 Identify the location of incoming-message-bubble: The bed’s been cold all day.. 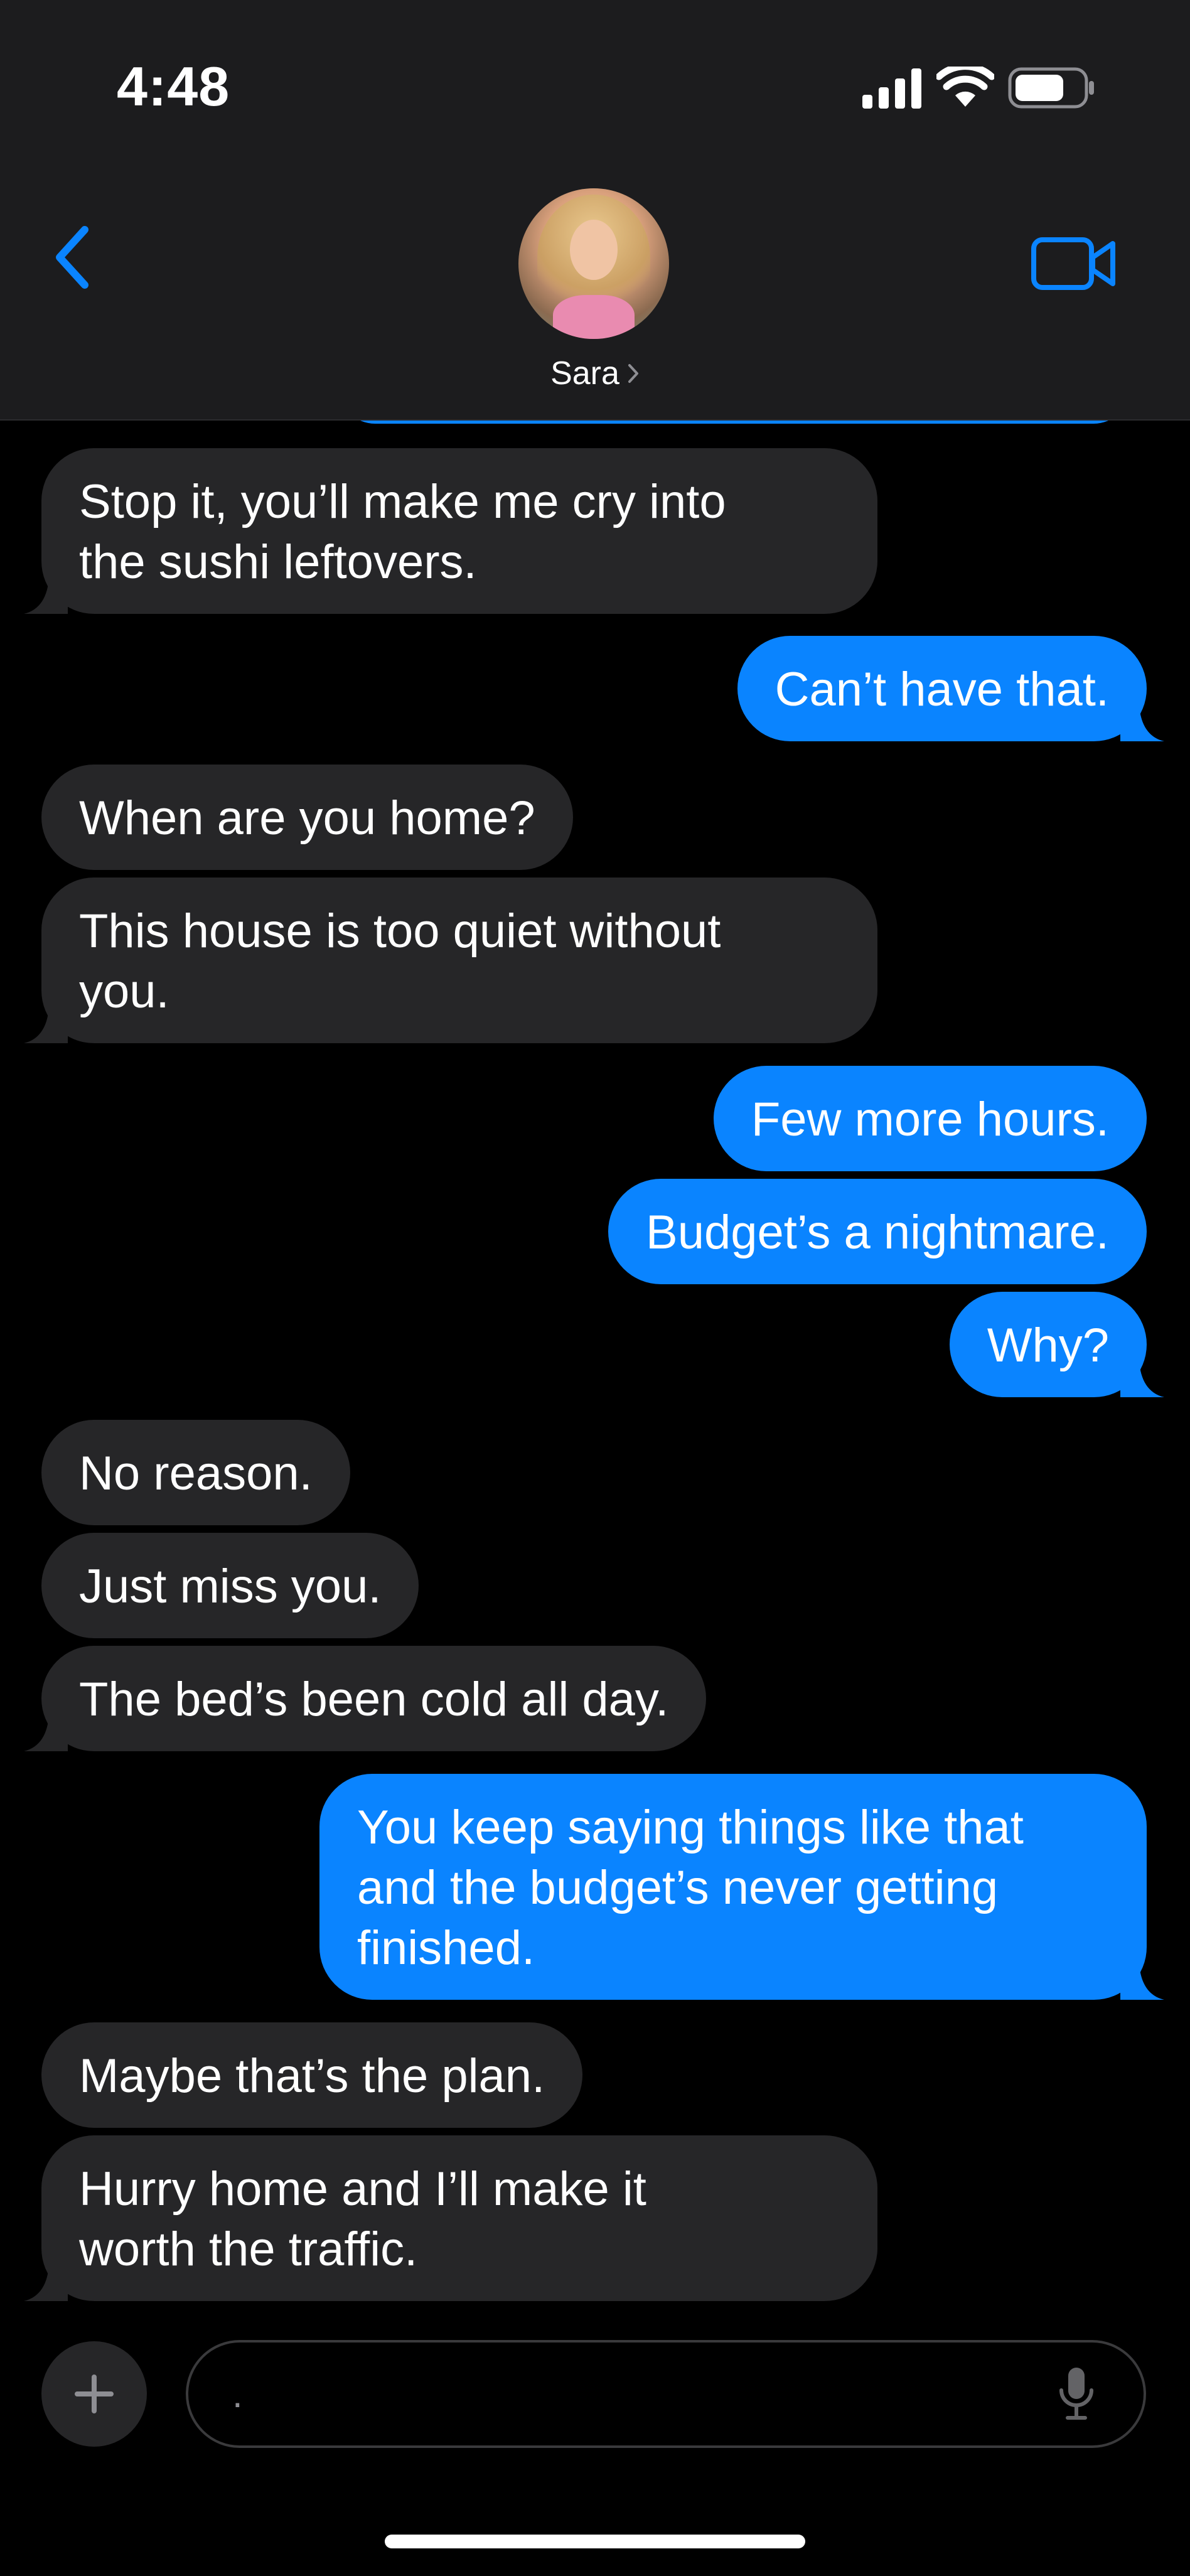
(366, 1698).